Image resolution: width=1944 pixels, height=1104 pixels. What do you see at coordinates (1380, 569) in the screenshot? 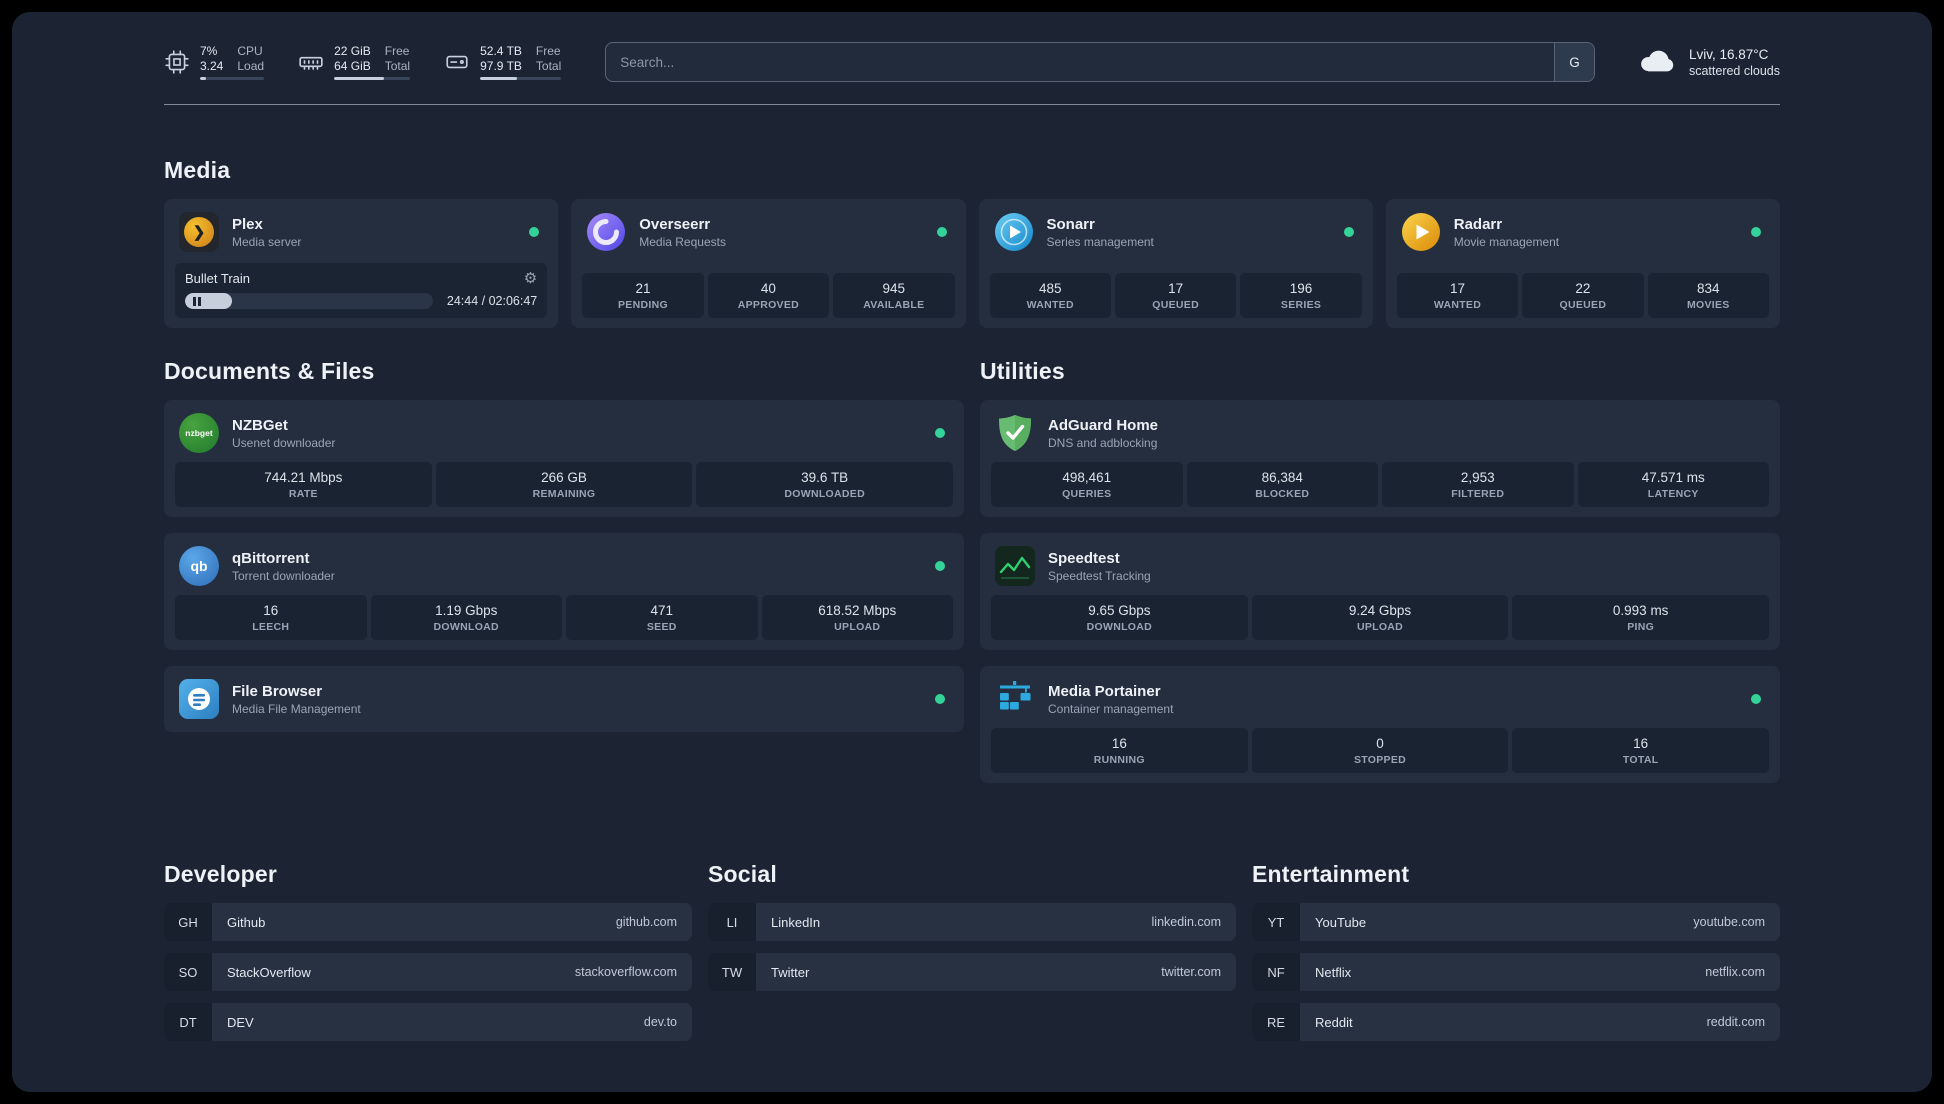
I see `speedtest-service-link: Speedtest Speedtest Tracking` at bounding box center [1380, 569].